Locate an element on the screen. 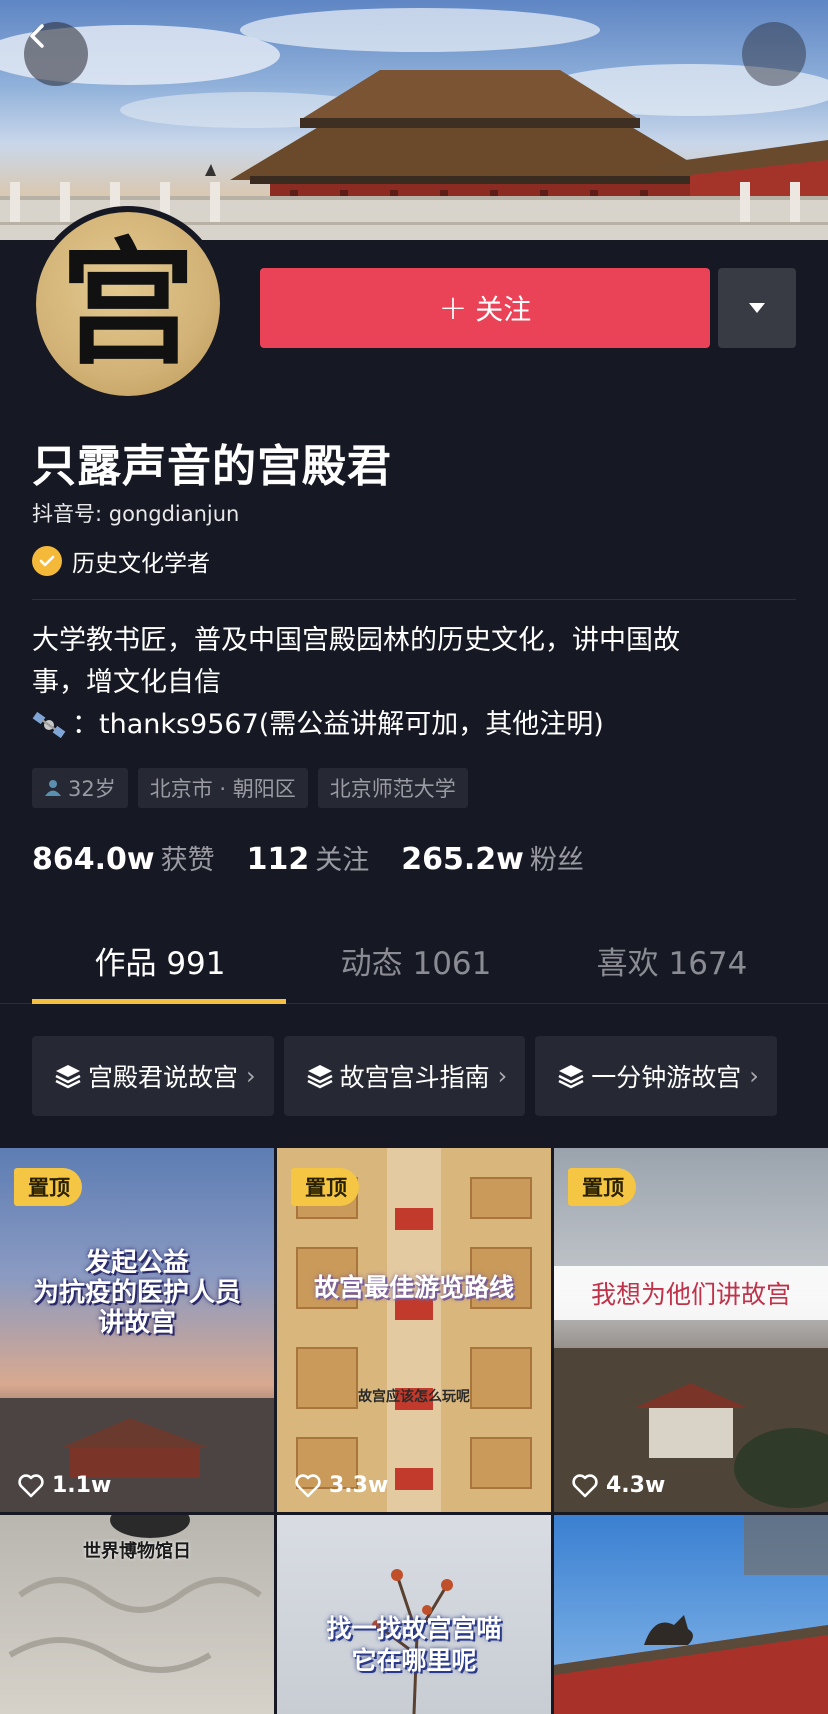  video-caption: 我想为他们讲故宫 is located at coordinates (691, 1293).